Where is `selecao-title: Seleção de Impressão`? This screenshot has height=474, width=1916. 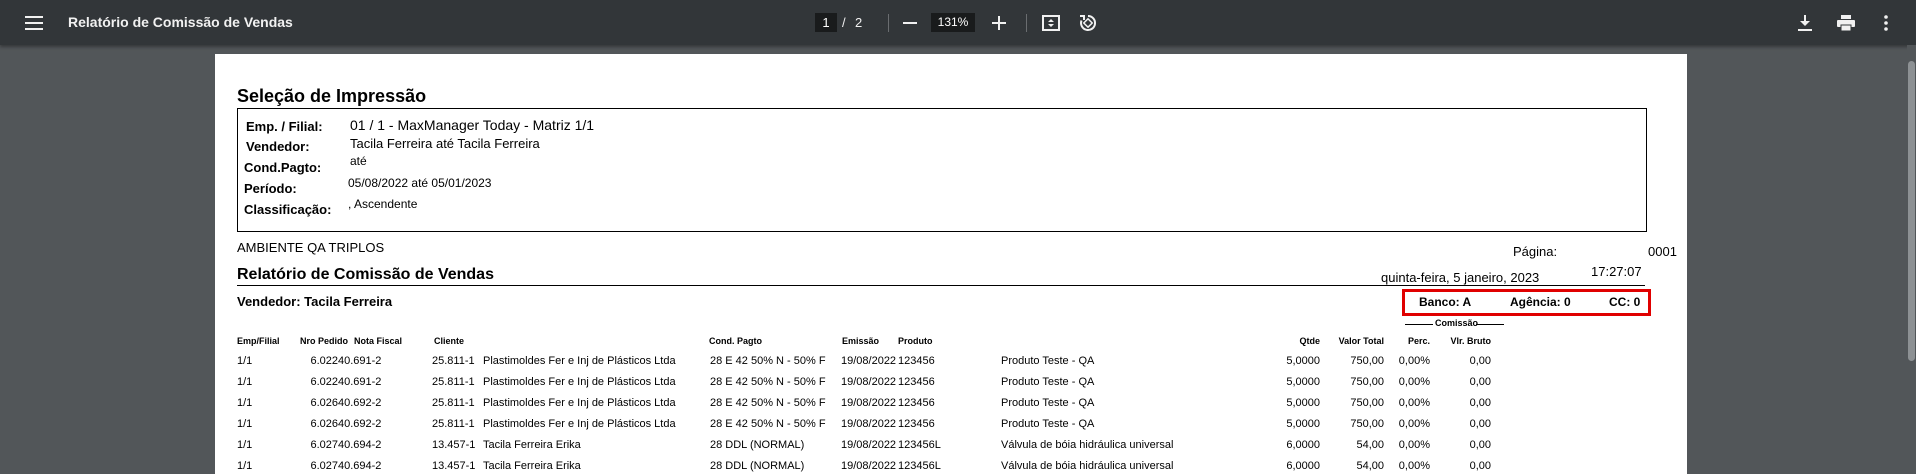 selecao-title: Seleção de Impressão is located at coordinates (332, 96).